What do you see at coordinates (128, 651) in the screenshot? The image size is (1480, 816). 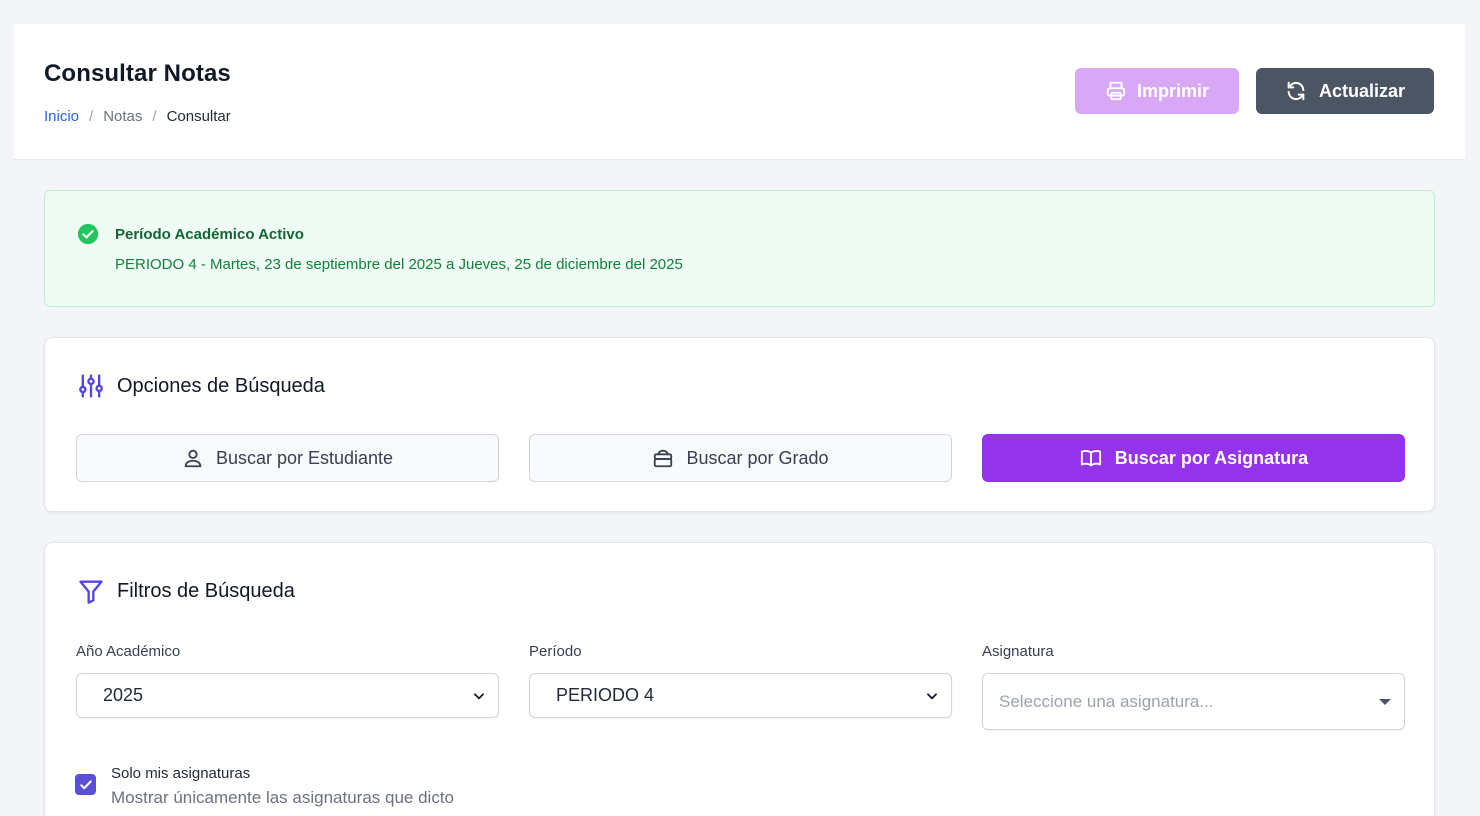 I see `year-label: Año Académico` at bounding box center [128, 651].